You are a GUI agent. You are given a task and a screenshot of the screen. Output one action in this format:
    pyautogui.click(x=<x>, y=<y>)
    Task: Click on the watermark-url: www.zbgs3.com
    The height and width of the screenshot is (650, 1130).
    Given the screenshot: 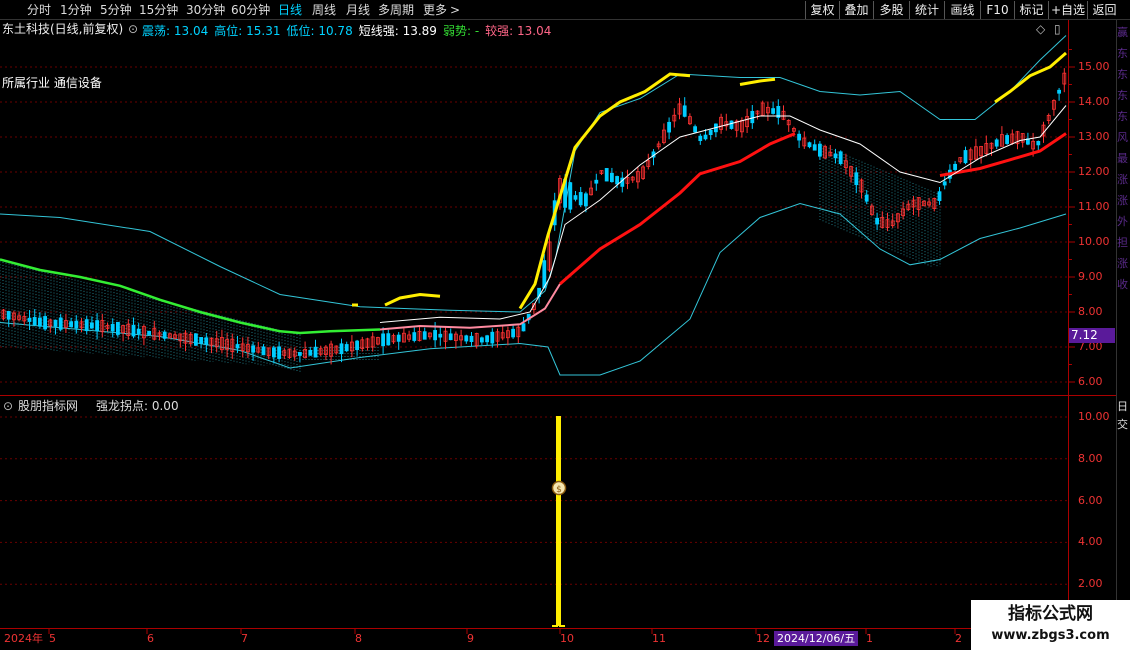 What is the action you would take?
    pyautogui.click(x=1050, y=635)
    